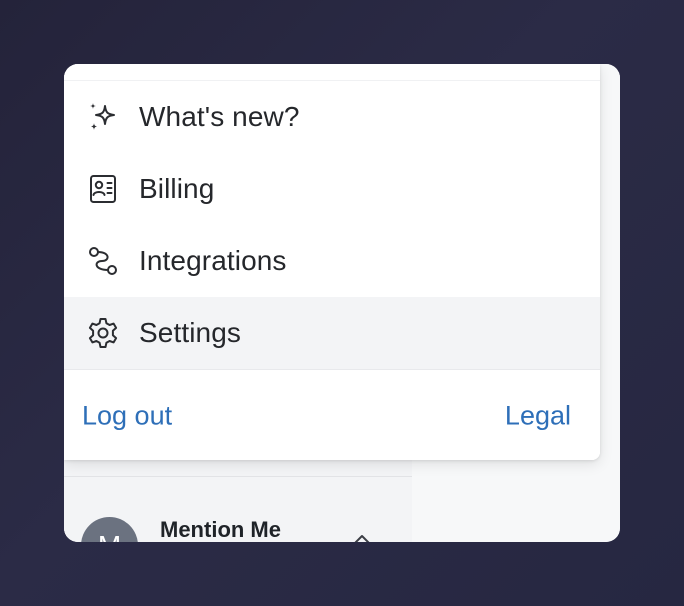  What do you see at coordinates (213, 260) in the screenshot?
I see `menu-item-label: Integrations` at bounding box center [213, 260].